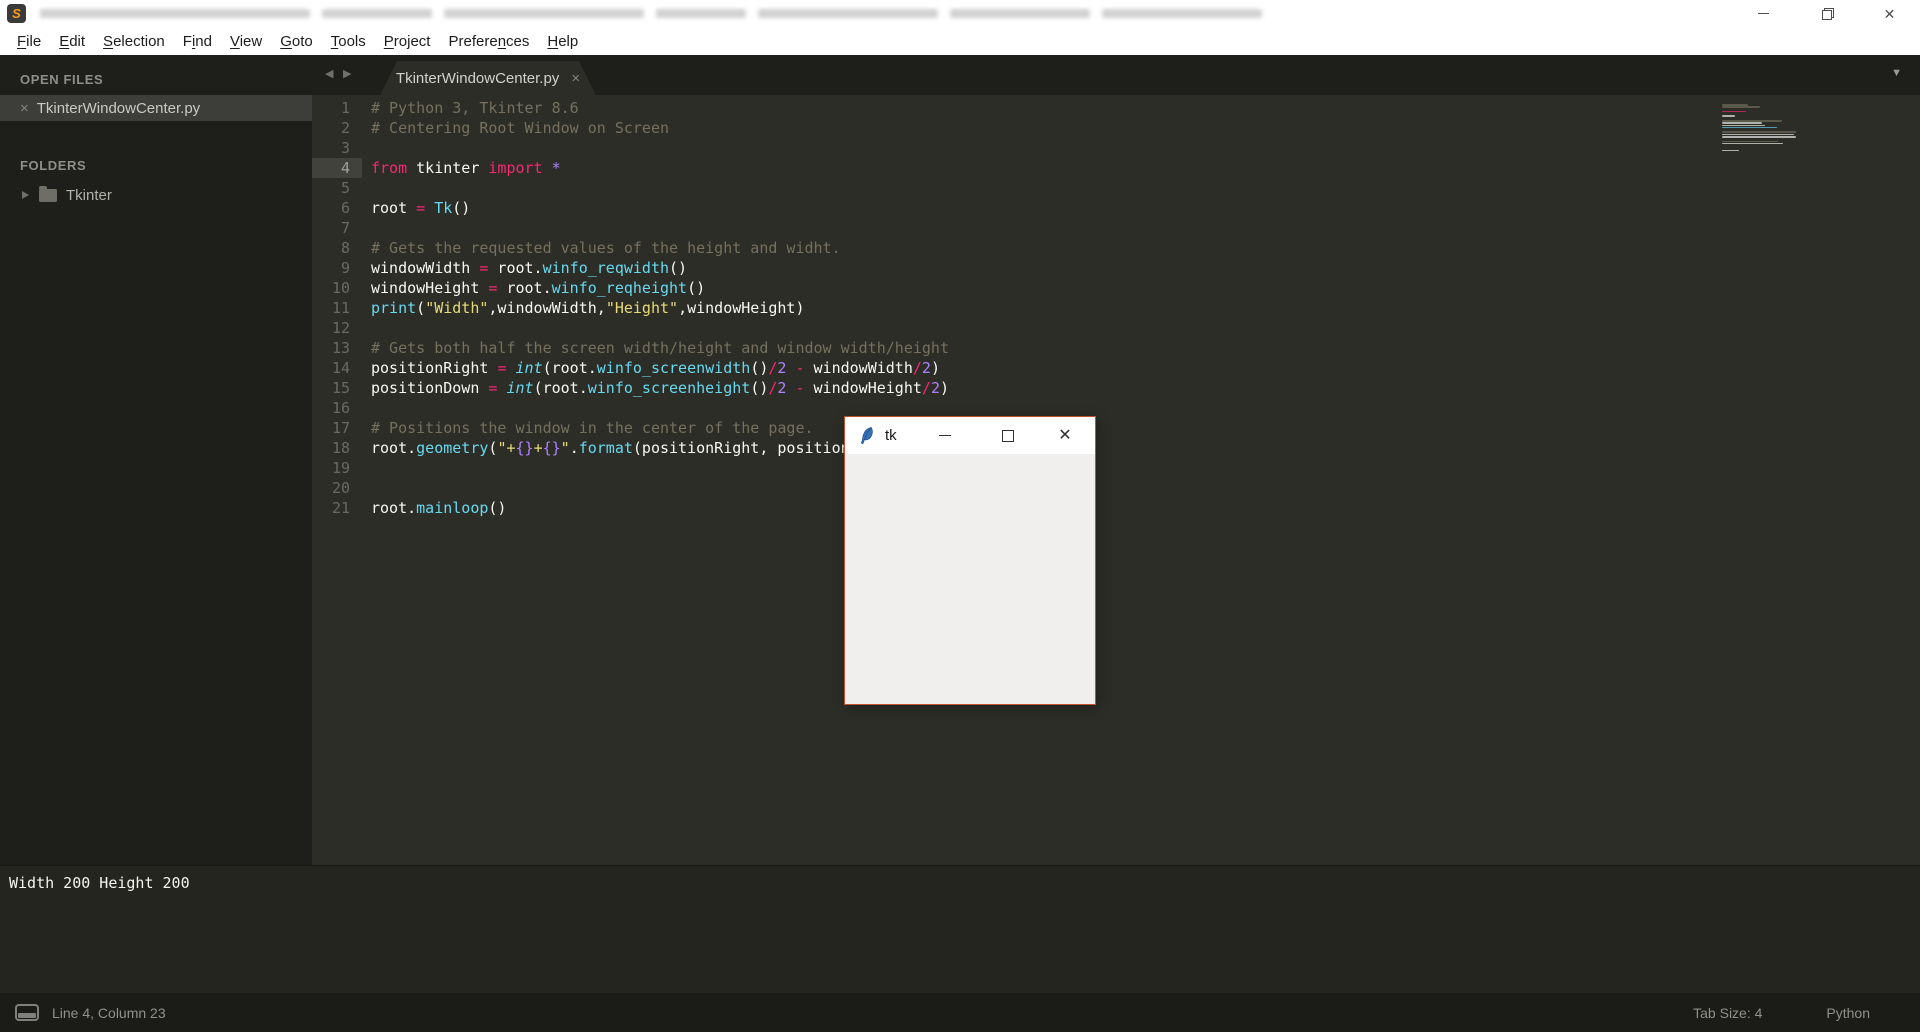 The width and height of the screenshot is (1920, 1032). Describe the element at coordinates (891, 435) in the screenshot. I see `tk-window-title: tk` at that location.